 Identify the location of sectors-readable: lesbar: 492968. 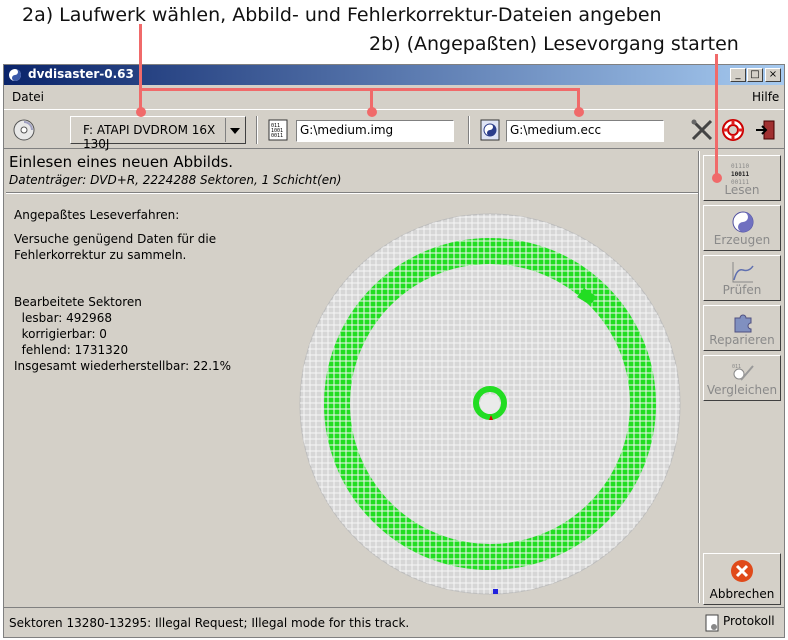
(63, 318).